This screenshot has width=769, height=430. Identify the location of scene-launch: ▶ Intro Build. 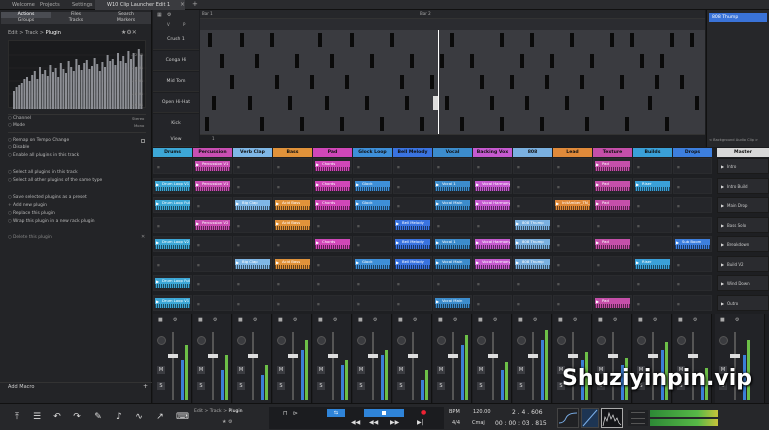
(743, 185).